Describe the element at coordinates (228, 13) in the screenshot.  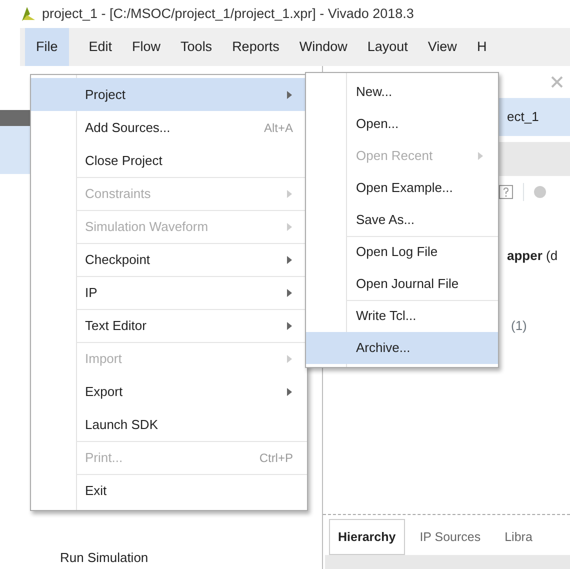
I see `window-title: project_1 - [C:/MSOC/project_1/project_1.xpr] - Vivado 2018.3` at that location.